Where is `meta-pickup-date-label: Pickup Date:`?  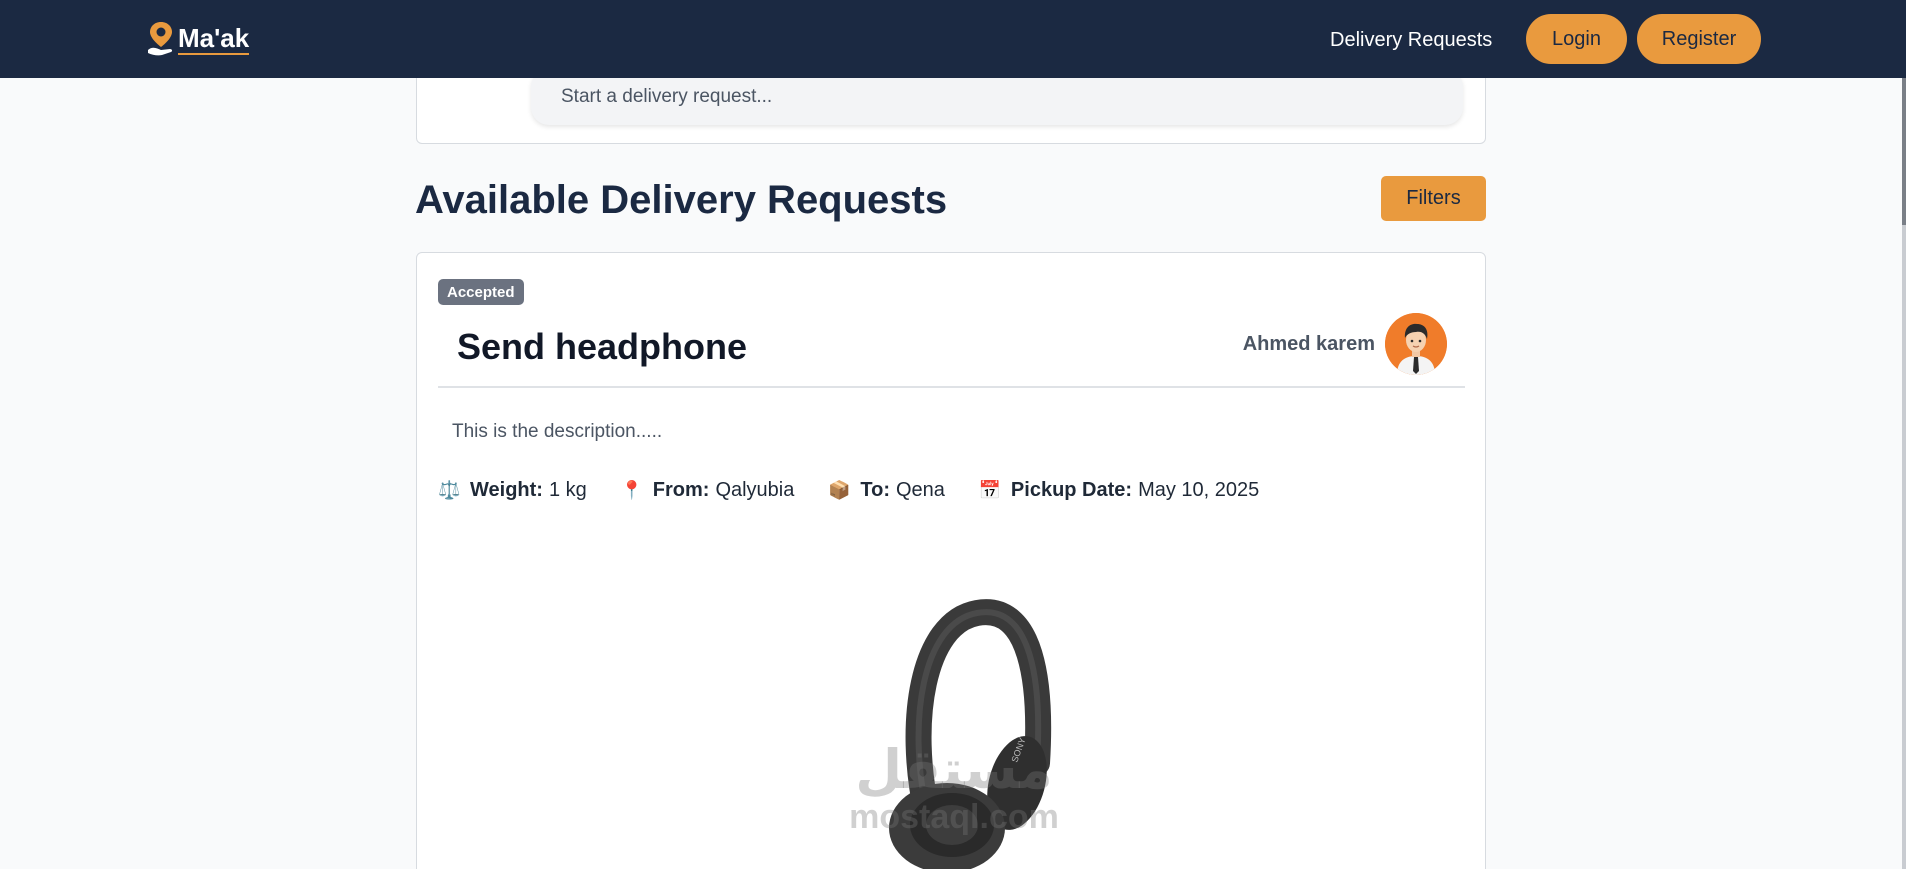
meta-pickup-date-label: Pickup Date: is located at coordinates (1071, 490).